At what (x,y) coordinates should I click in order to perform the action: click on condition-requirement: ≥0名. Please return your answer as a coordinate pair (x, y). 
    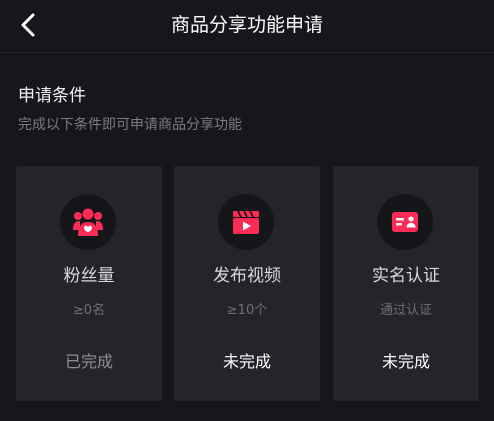
    Looking at the image, I should click on (89, 310).